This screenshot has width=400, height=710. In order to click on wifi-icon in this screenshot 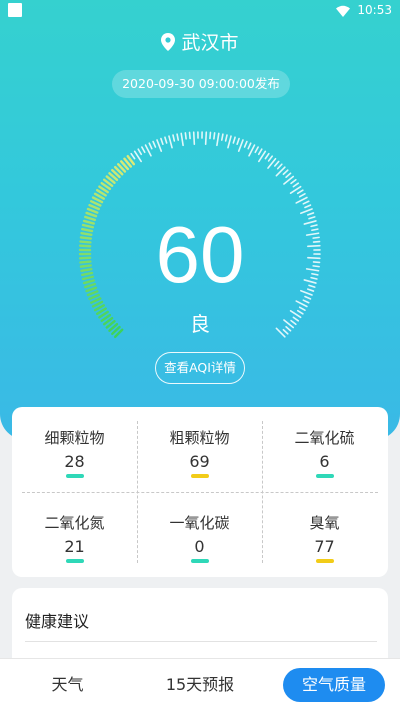, I will do `click(343, 11)`.